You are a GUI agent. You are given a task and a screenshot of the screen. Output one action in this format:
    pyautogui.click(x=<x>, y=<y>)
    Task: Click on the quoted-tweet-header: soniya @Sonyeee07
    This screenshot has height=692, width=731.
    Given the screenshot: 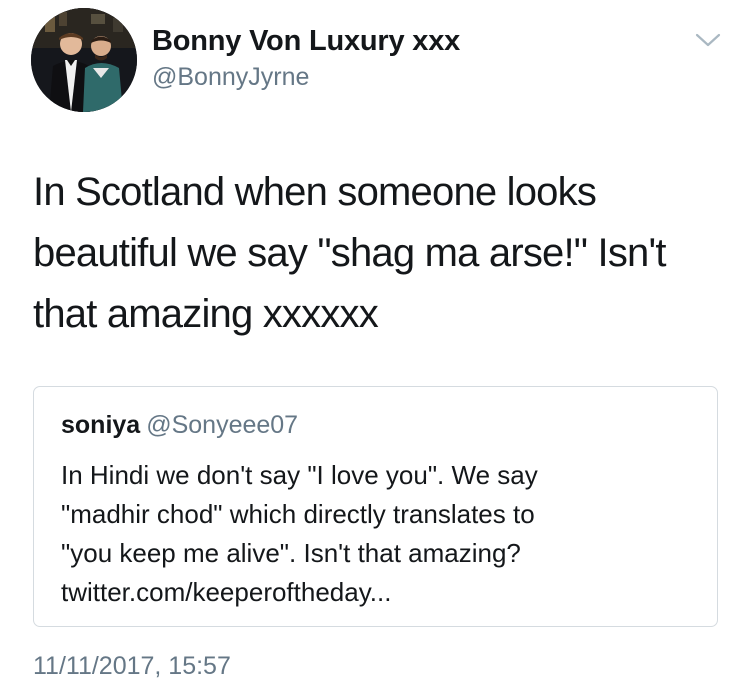 What is the action you would take?
    pyautogui.click(x=179, y=425)
    